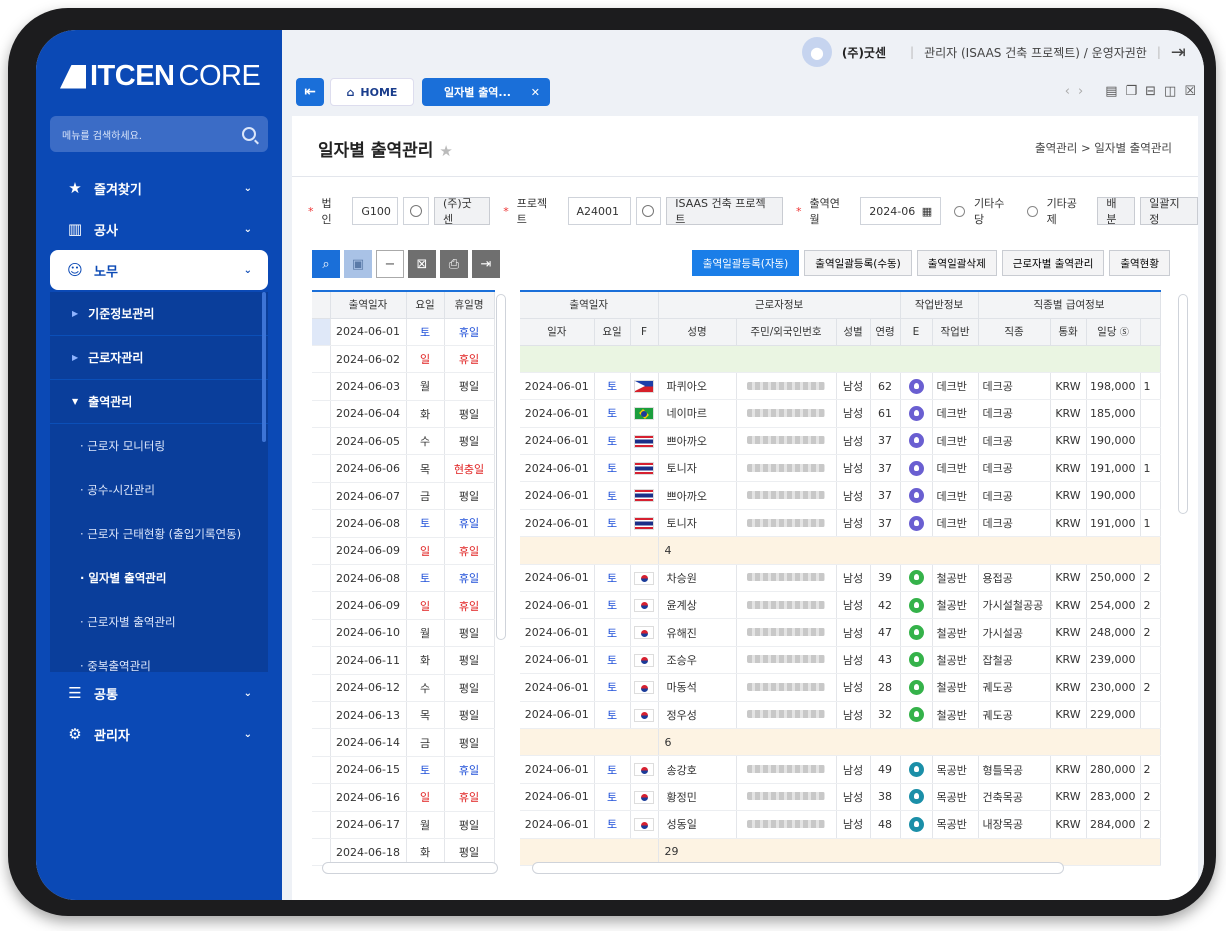  I want to click on list-view-icon: ▤, so click(1111, 91).